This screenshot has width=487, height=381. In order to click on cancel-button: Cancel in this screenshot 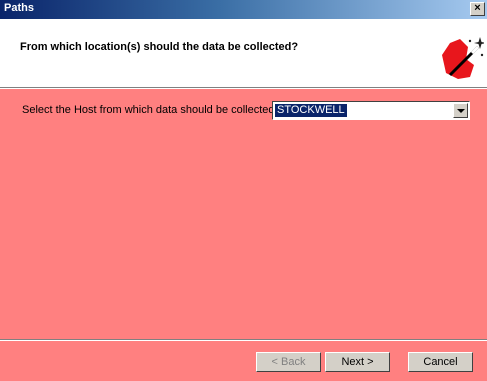, I will do `click(440, 362)`.